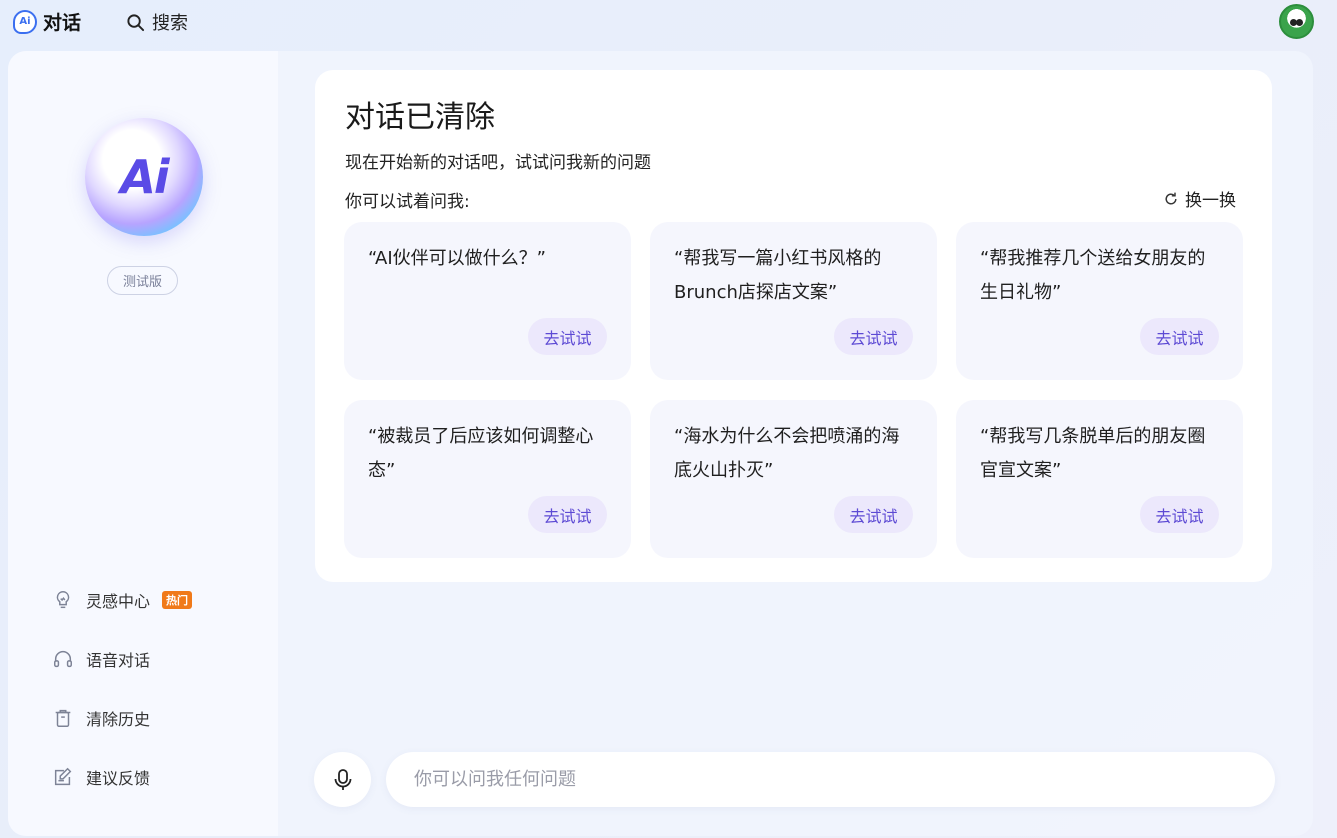 Image resolution: width=1337 pixels, height=838 pixels. What do you see at coordinates (457, 258) in the screenshot?
I see `suggestion-text: “AI伙伴可以做什么？”` at bounding box center [457, 258].